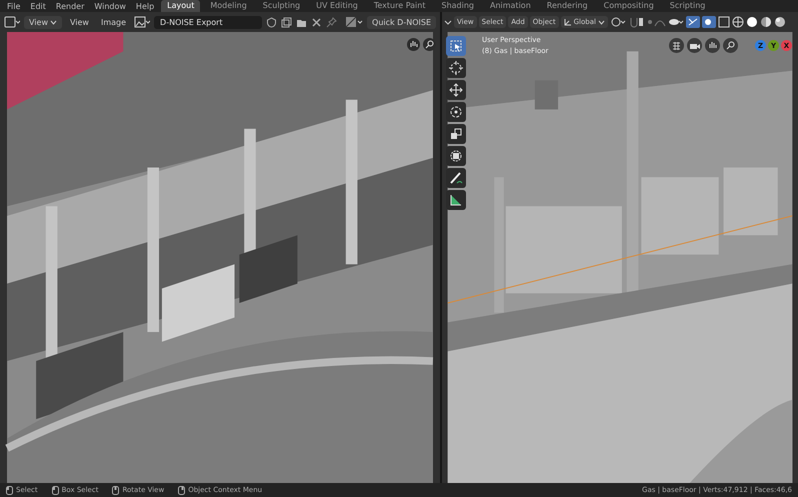 The height and width of the screenshot is (497, 798). What do you see at coordinates (142, 22) in the screenshot?
I see `image-icon` at bounding box center [142, 22].